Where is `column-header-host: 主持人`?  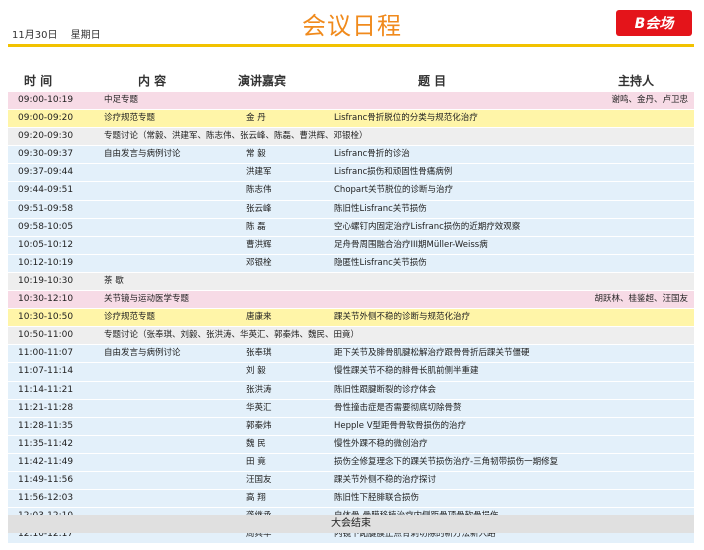 column-header-host: 主持人 is located at coordinates (636, 81).